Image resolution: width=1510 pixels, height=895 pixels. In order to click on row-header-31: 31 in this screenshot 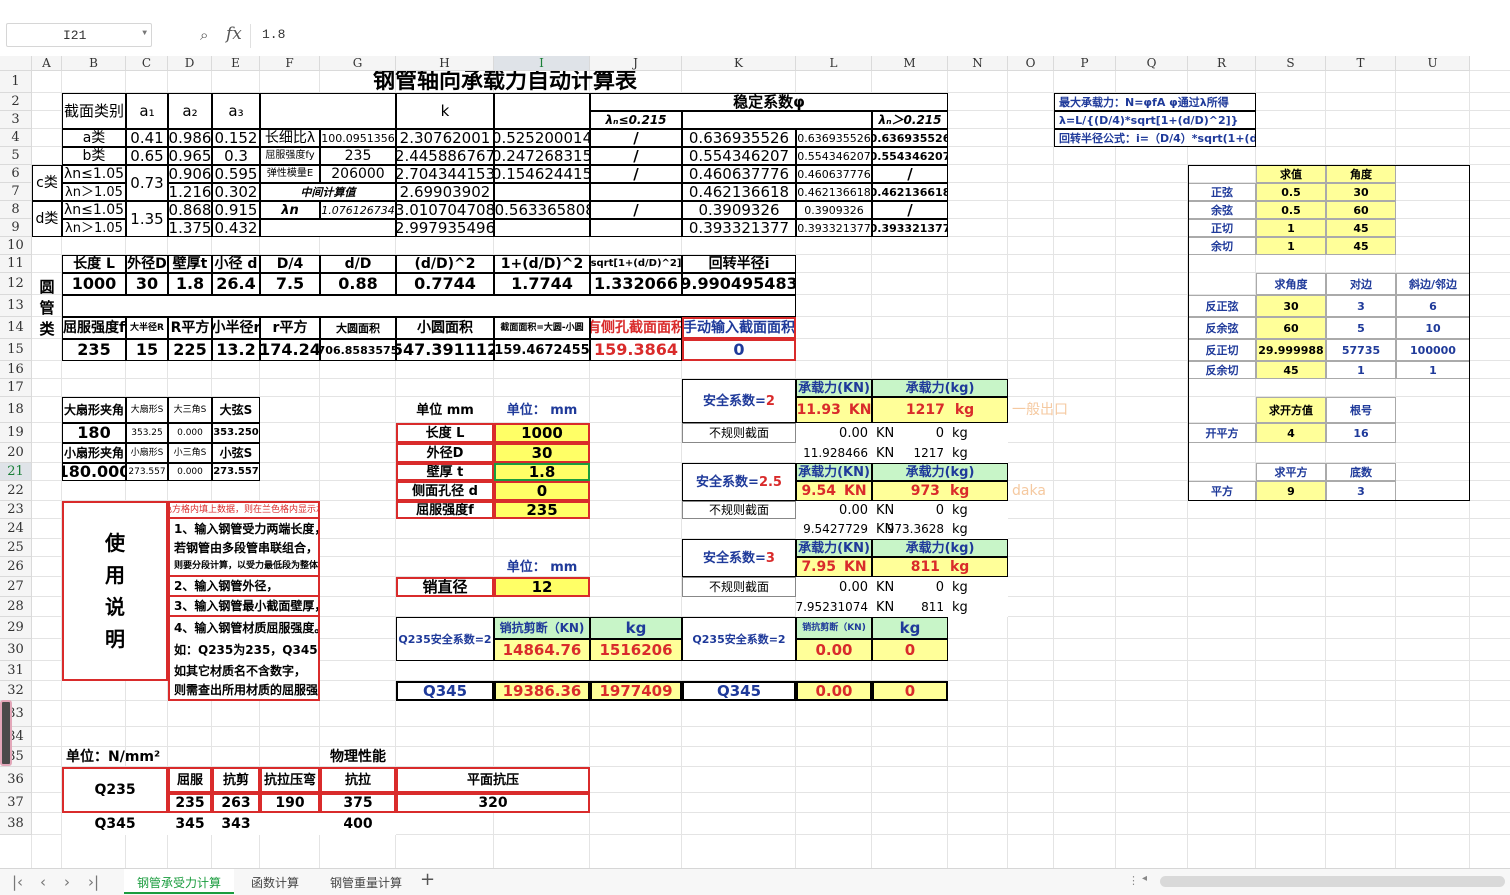, I will do `click(16, 671)`.